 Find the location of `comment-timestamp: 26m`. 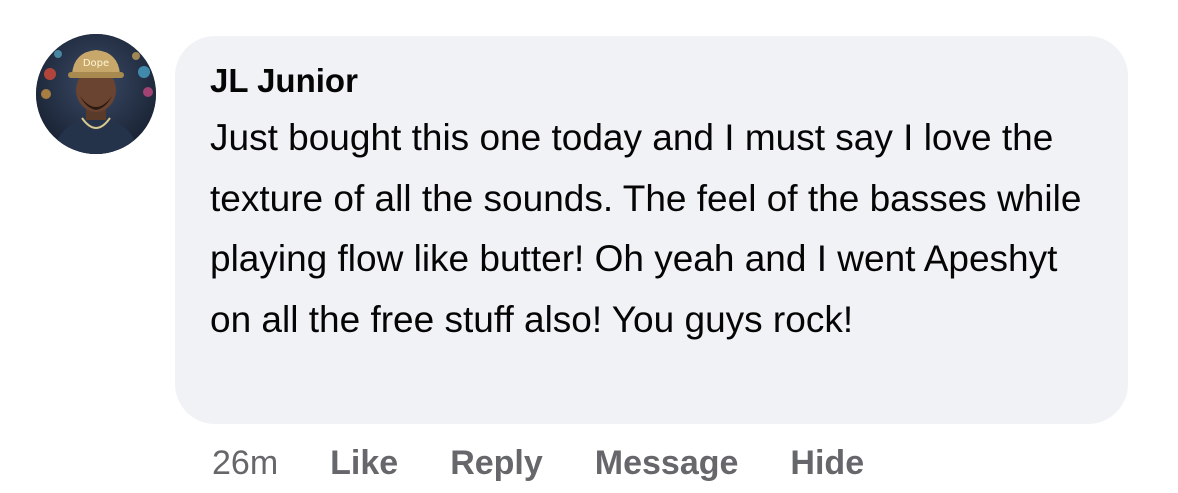

comment-timestamp: 26m is located at coordinates (245, 463).